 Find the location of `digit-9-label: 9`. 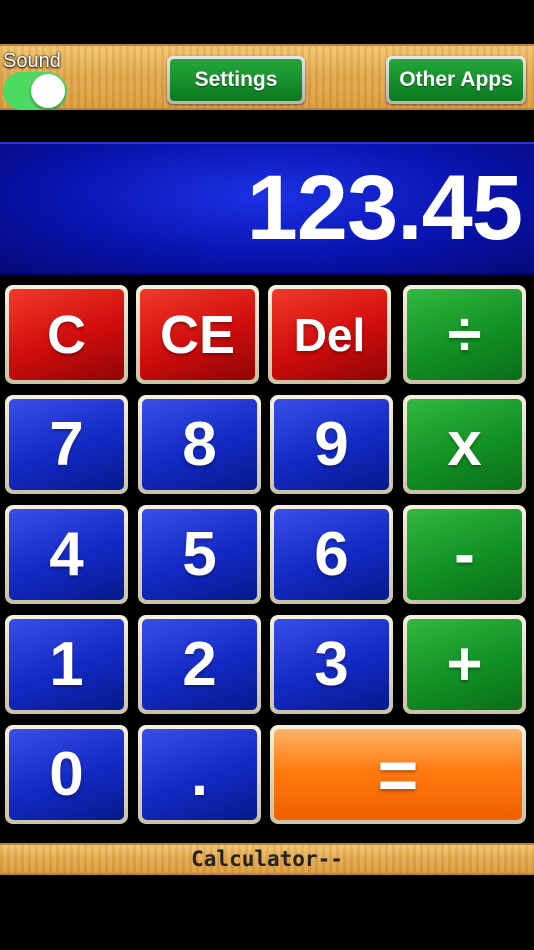

digit-9-label: 9 is located at coordinates (331, 444).